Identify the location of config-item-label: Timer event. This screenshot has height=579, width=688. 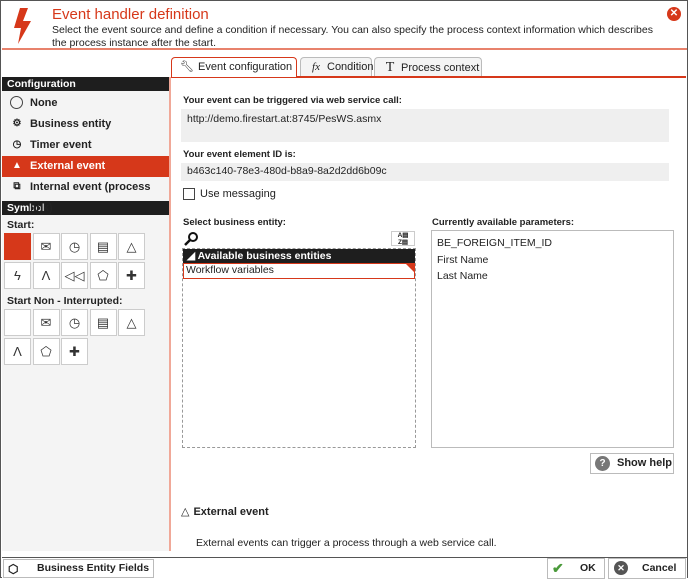
(61, 145).